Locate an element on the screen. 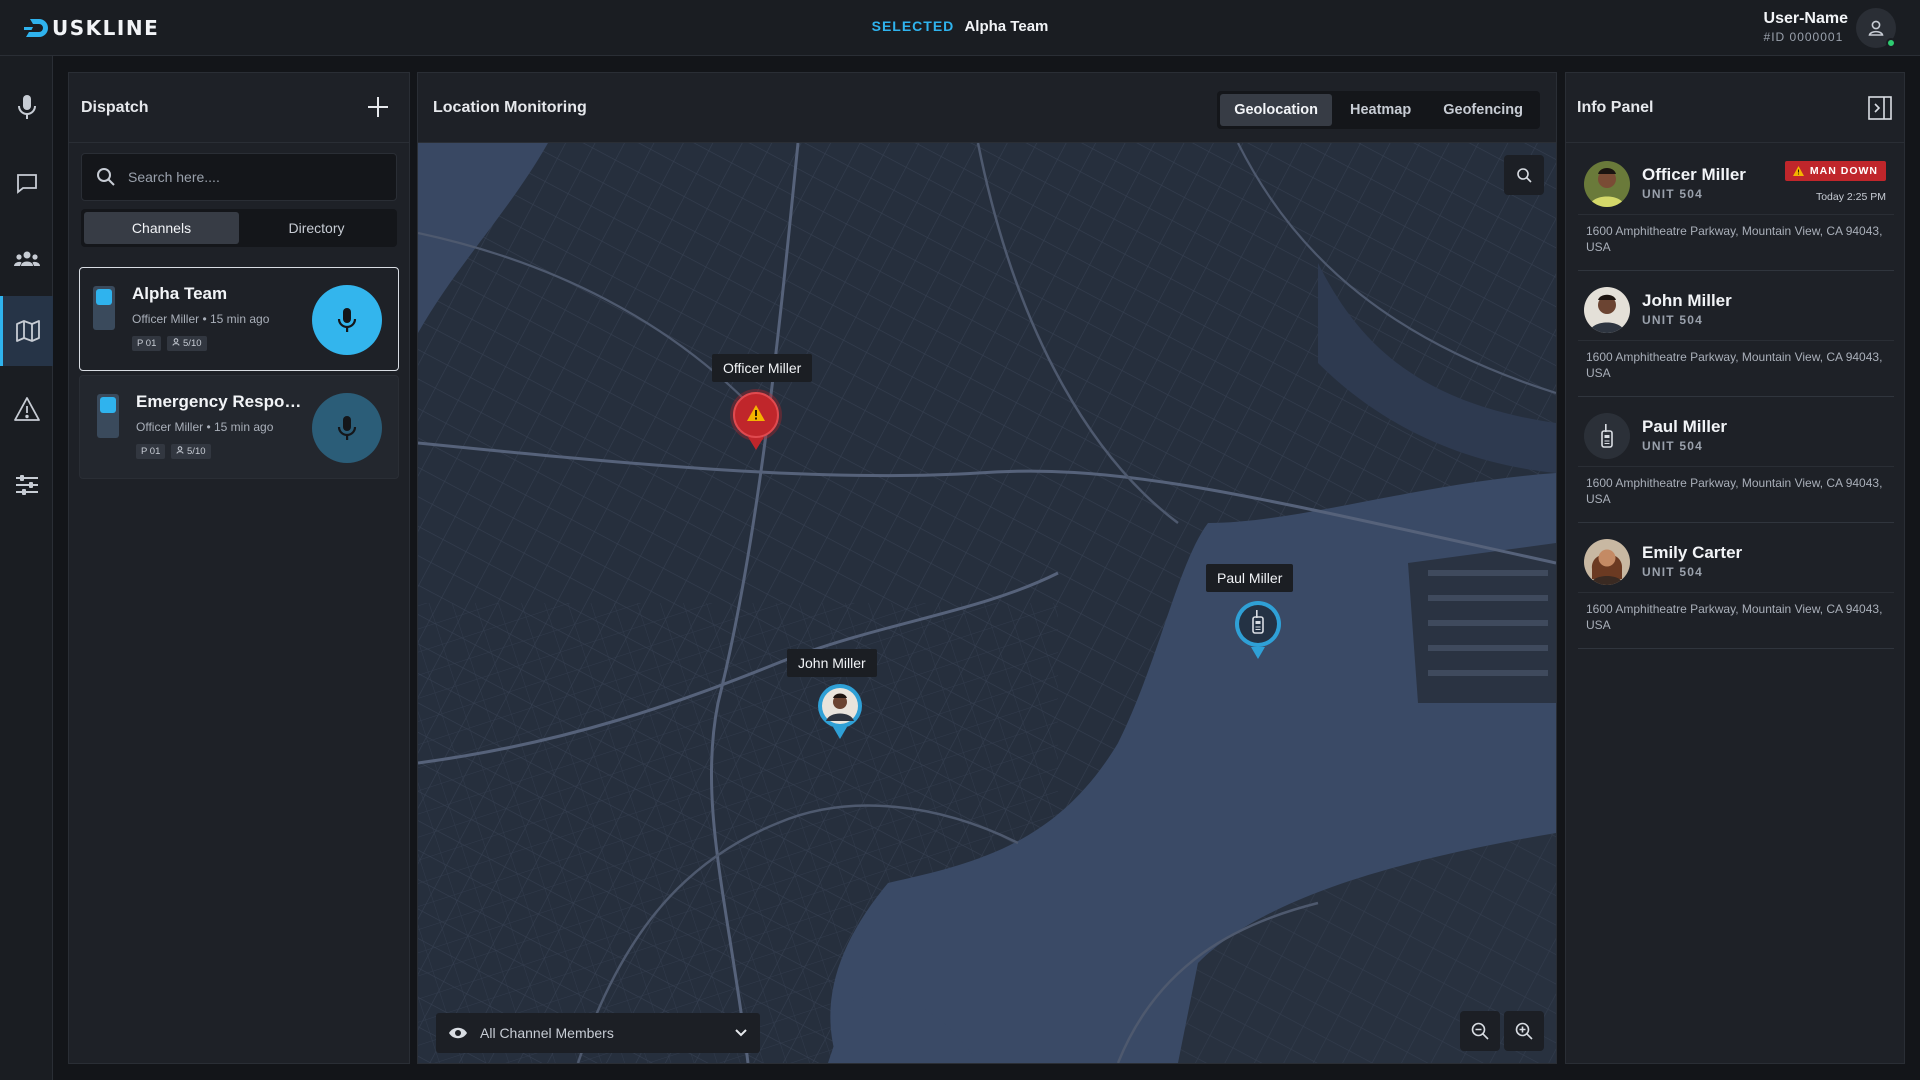  warning-icon is located at coordinates (1798, 171).